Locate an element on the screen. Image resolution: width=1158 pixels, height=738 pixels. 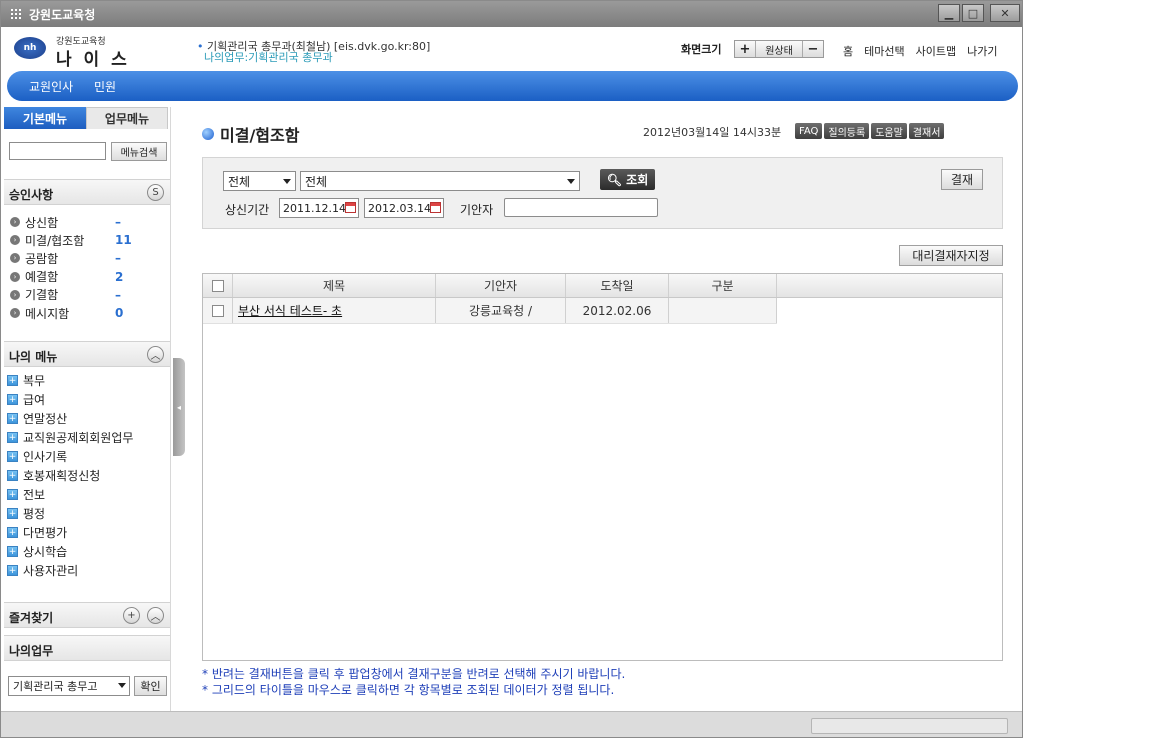
menu-search-button: 메뉴검색 is located at coordinates (139, 151).